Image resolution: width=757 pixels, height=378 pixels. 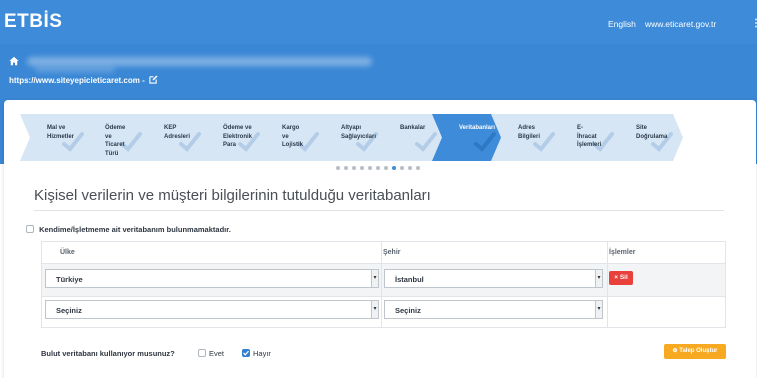 What do you see at coordinates (238, 136) in the screenshot?
I see `wizard-step-label: Ödeme ve Elektronik Para` at bounding box center [238, 136].